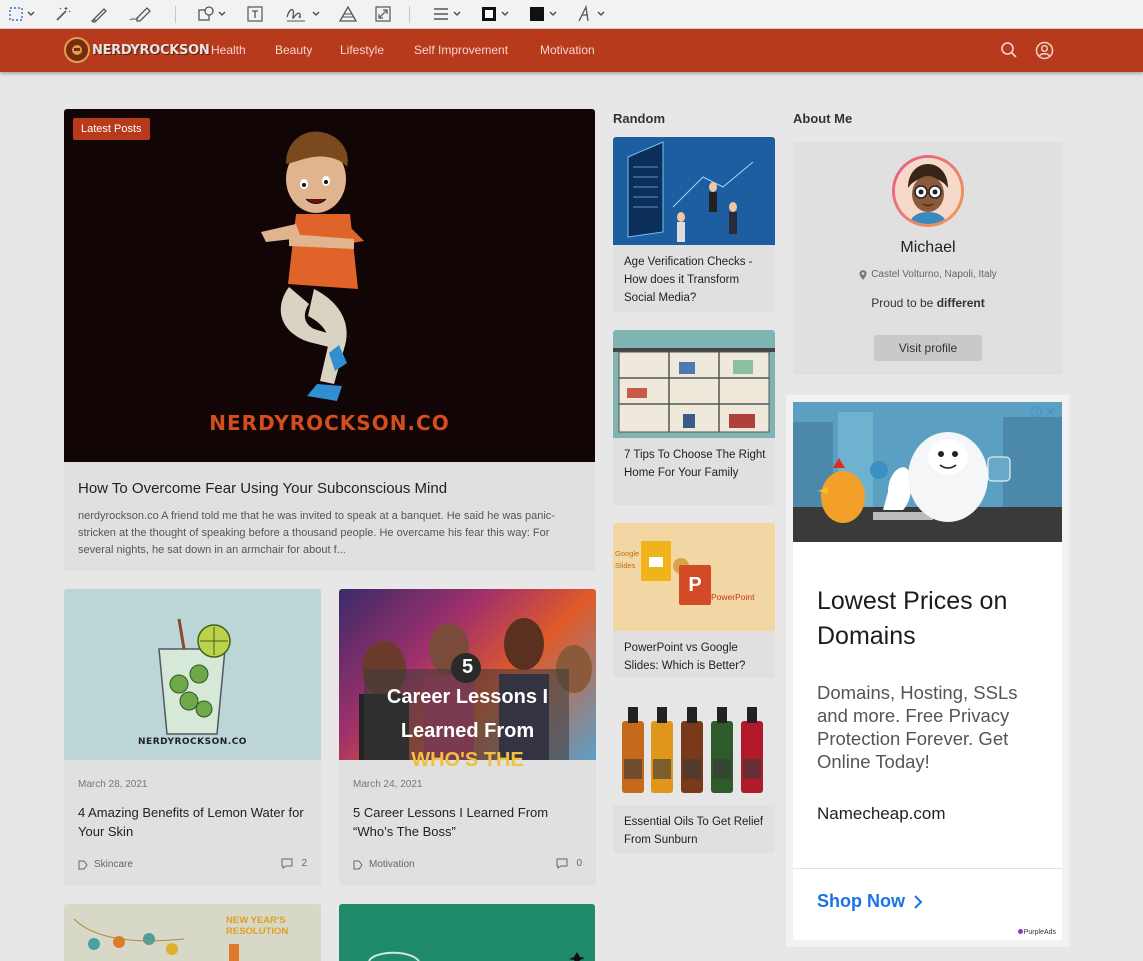 The image size is (1143, 961). I want to click on border-color-icon, so click(489, 14).